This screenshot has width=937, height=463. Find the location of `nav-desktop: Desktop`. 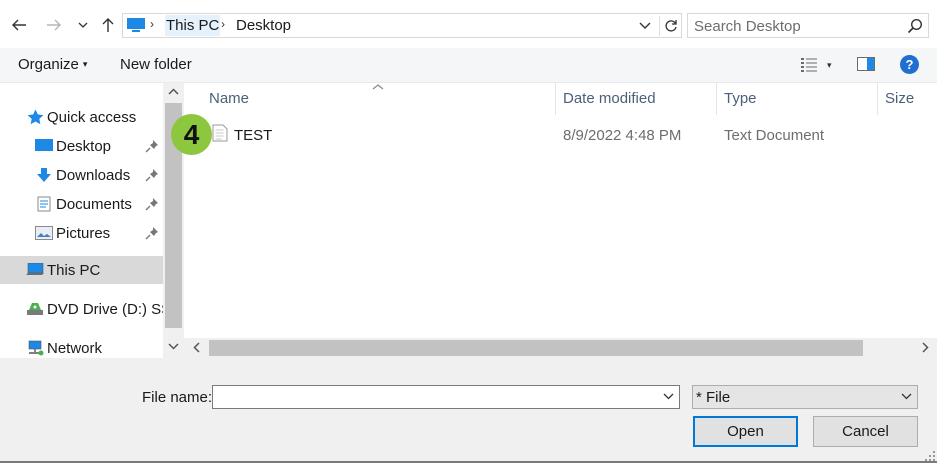

nav-desktop: Desktop is located at coordinates (99, 146).